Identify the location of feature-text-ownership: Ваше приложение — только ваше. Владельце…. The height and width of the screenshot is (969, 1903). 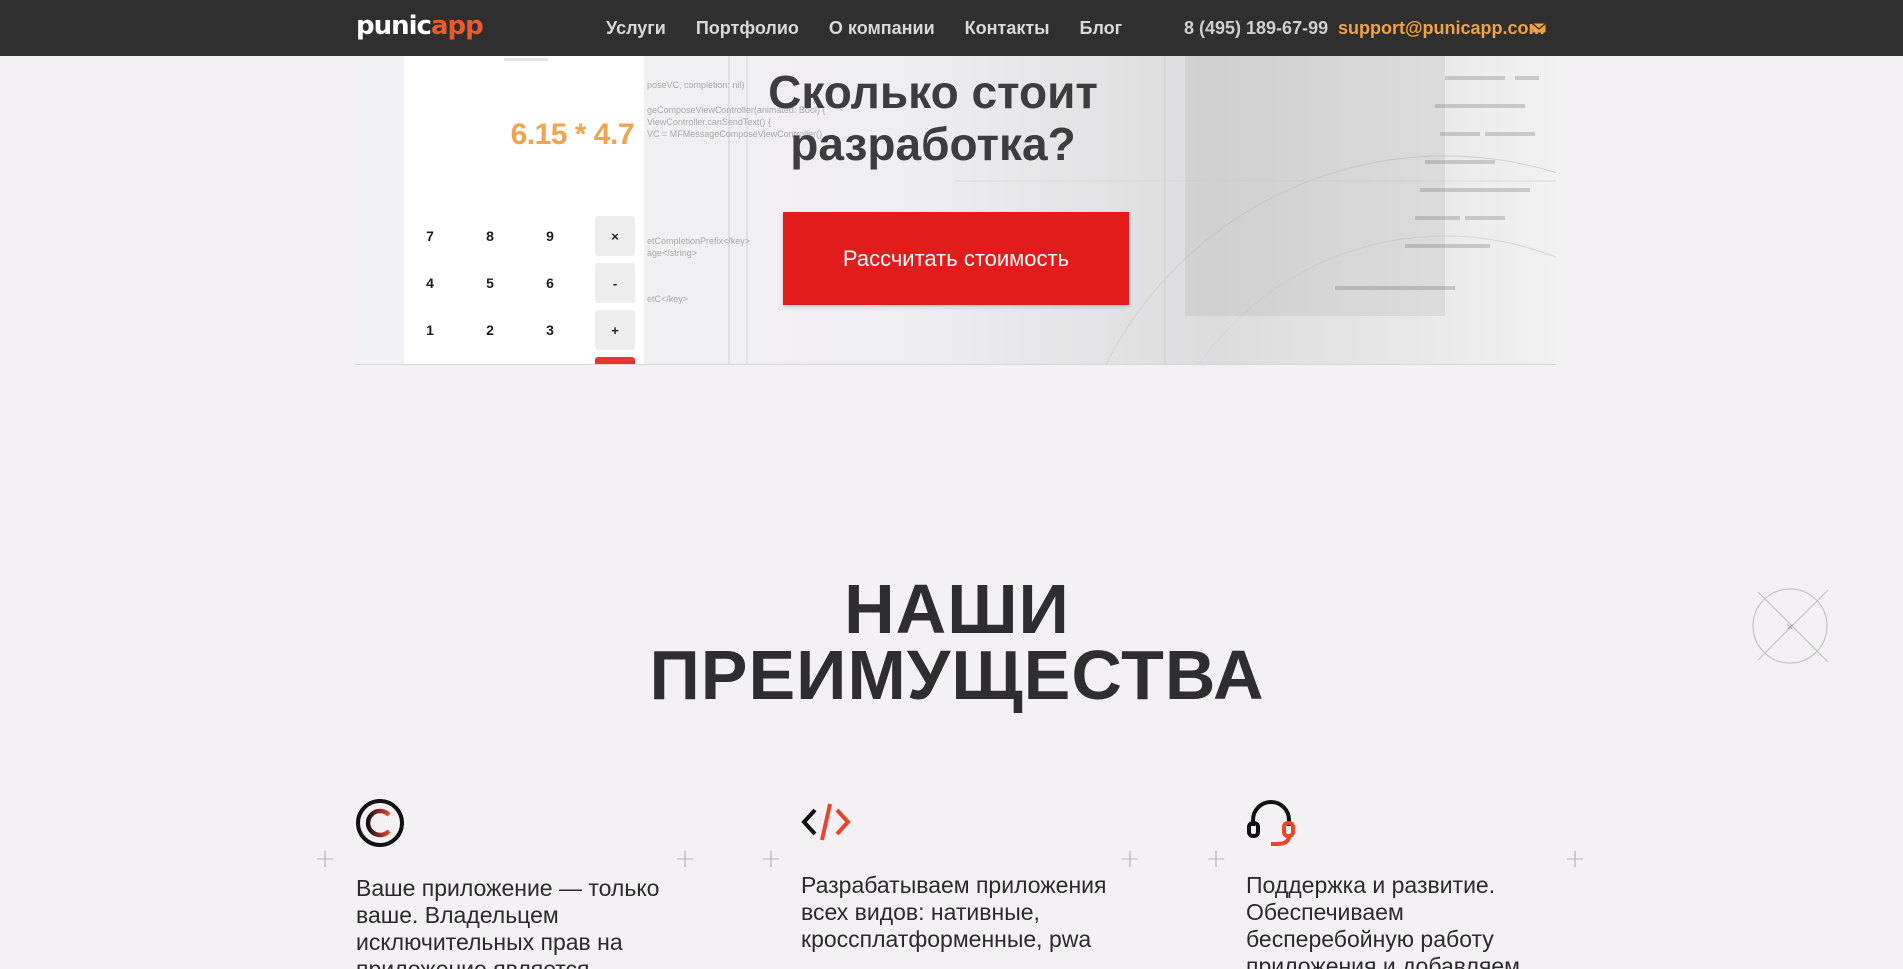
(508, 922).